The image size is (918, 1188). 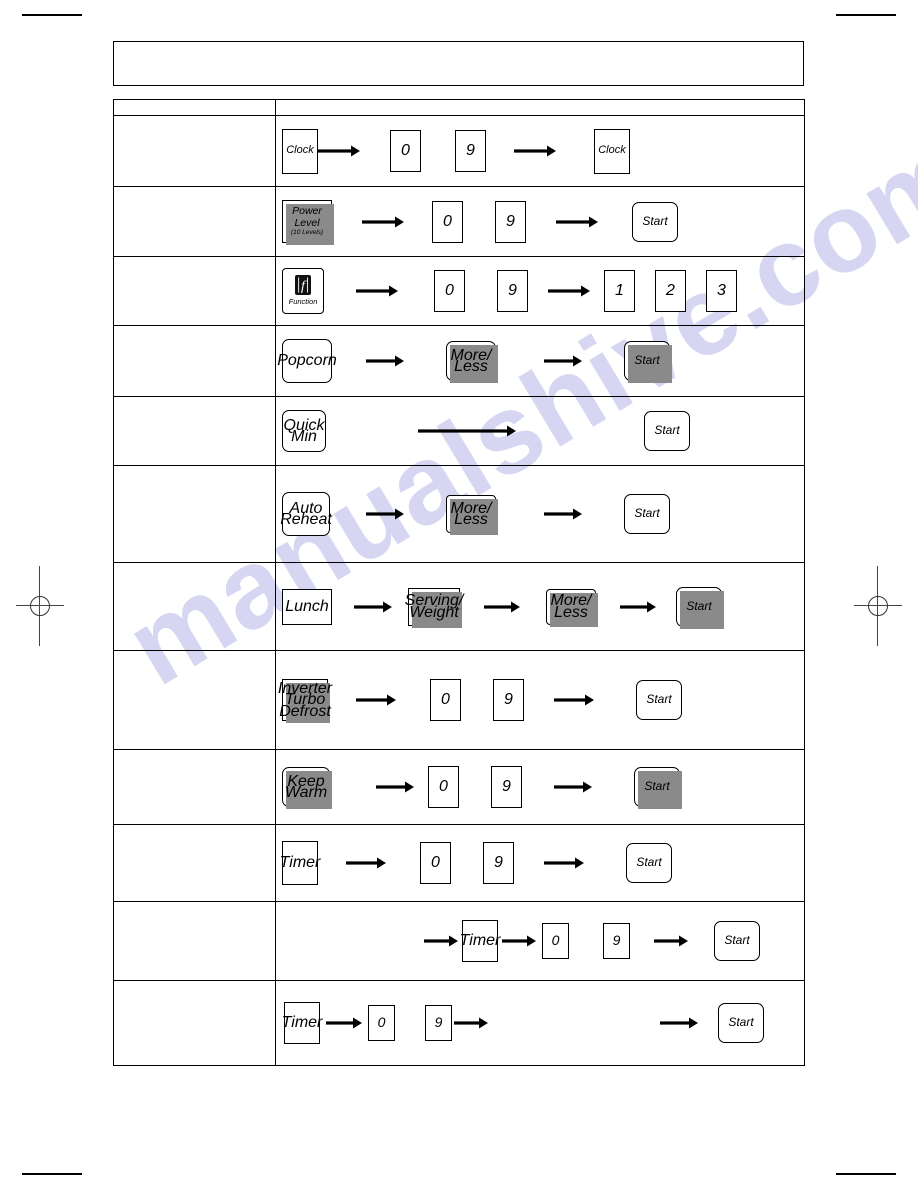 I want to click on procedure-steps-power-level: Power Level (10 Levels) 0 9 Start, so click(x=540, y=221).